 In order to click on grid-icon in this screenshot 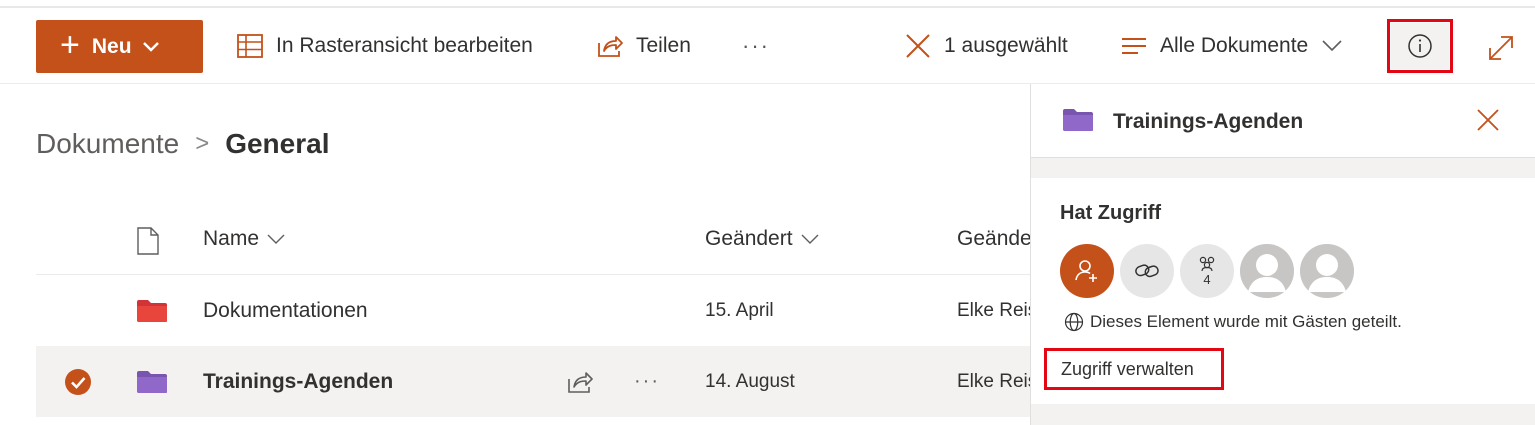, I will do `click(250, 46)`.